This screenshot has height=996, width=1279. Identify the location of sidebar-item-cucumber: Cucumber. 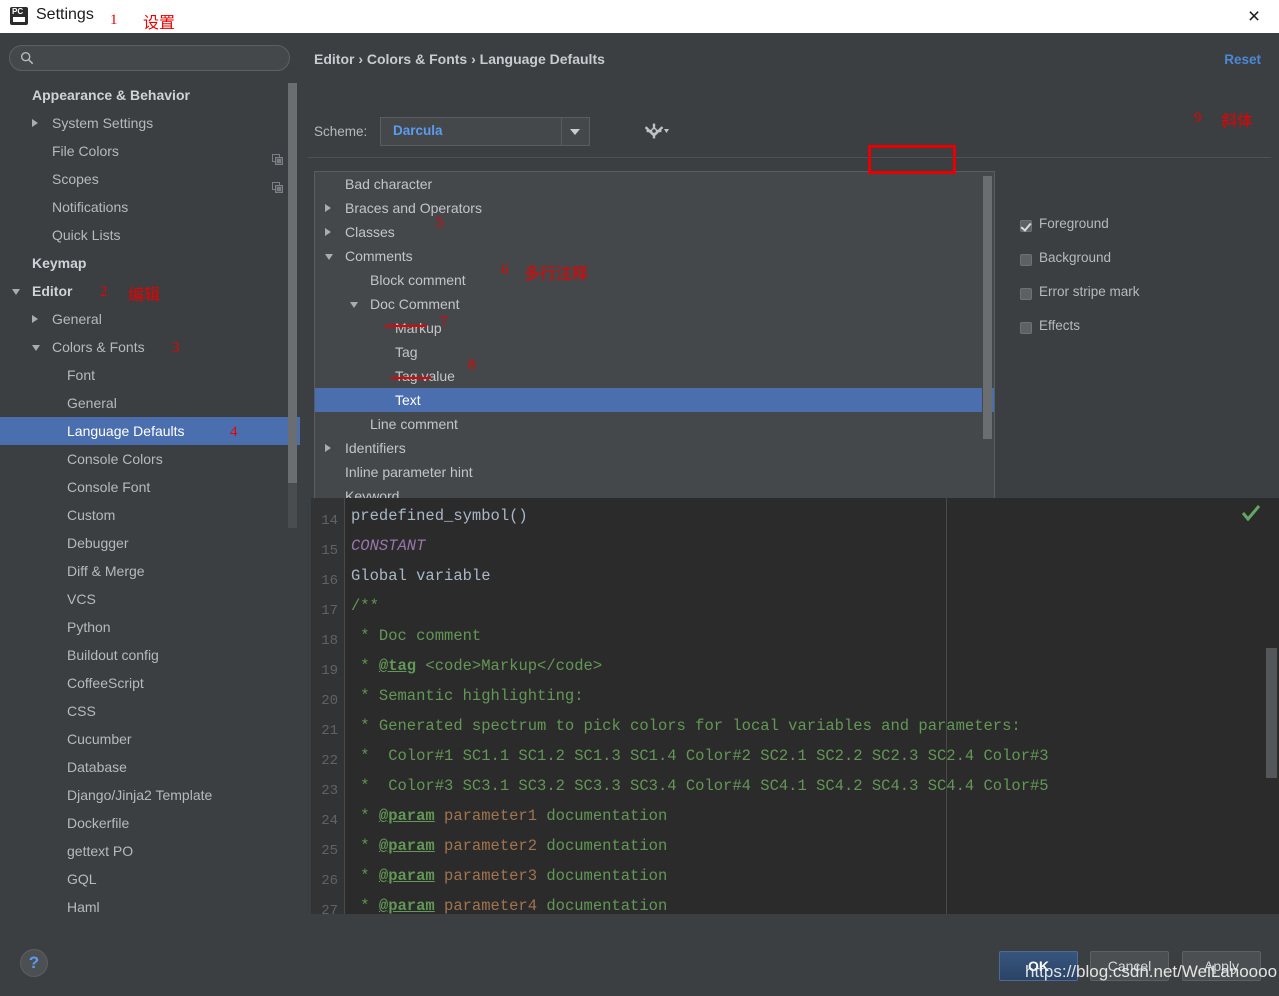
(150, 739).